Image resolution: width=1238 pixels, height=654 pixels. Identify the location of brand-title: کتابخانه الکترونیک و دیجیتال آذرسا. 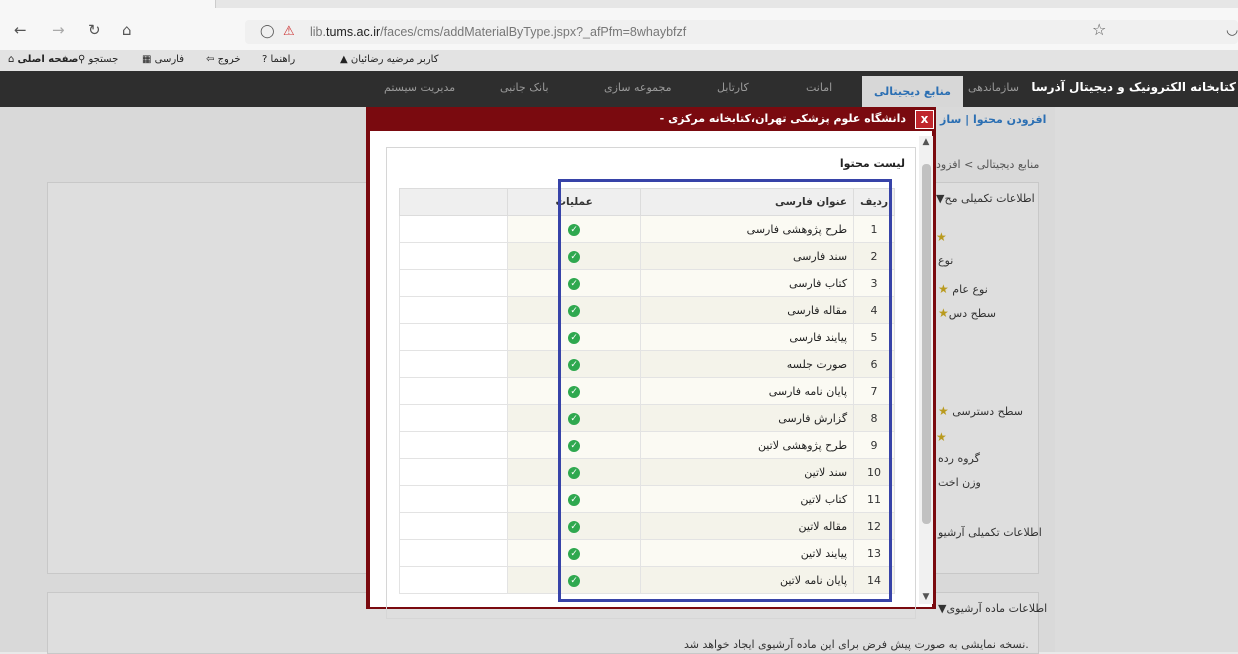
(1133, 87).